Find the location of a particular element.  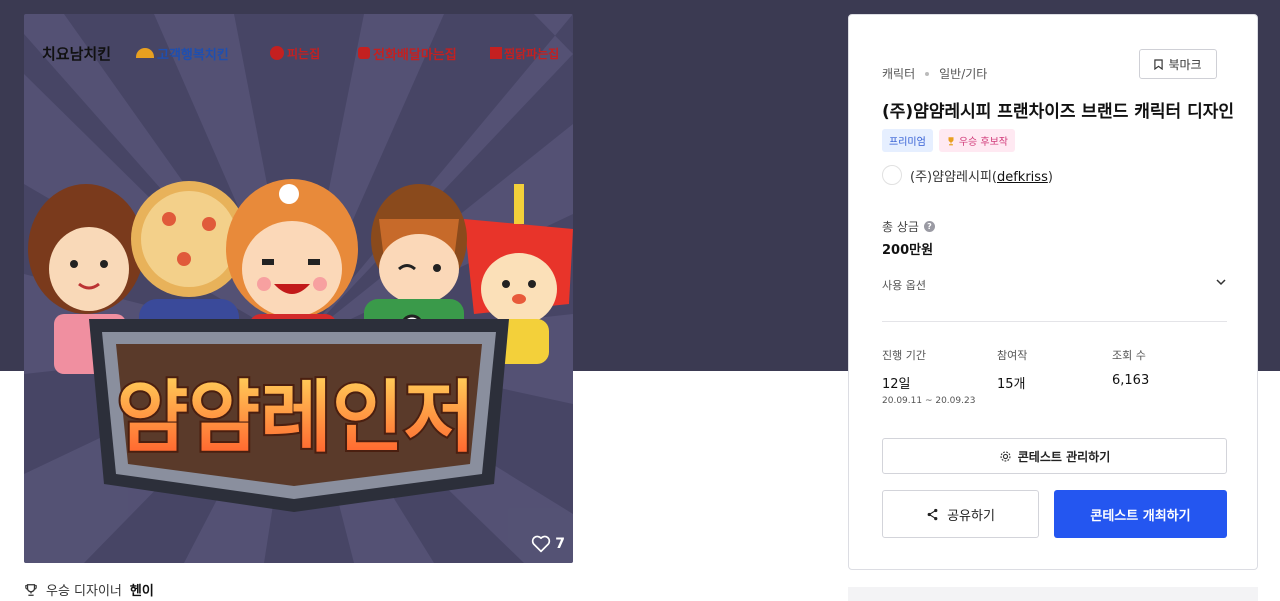

like-count: 7 is located at coordinates (560, 544).